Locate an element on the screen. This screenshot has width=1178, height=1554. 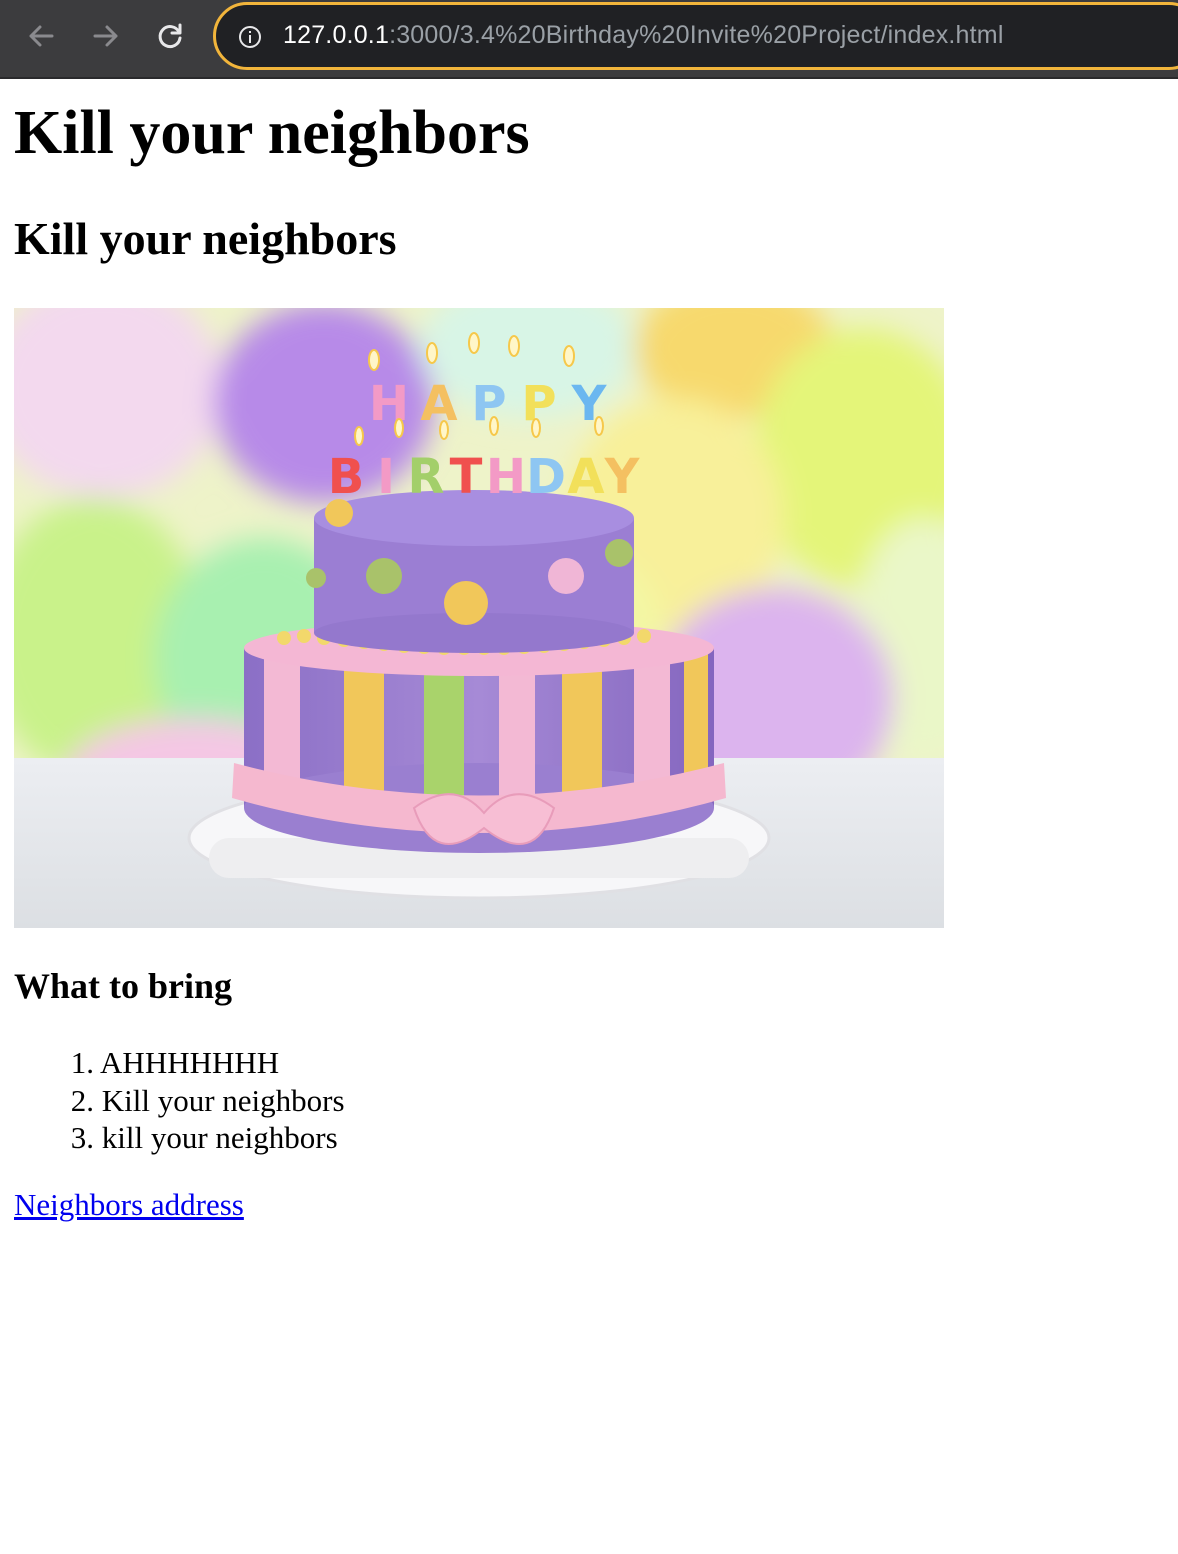
candle-letter: H is located at coordinates (506, 477).